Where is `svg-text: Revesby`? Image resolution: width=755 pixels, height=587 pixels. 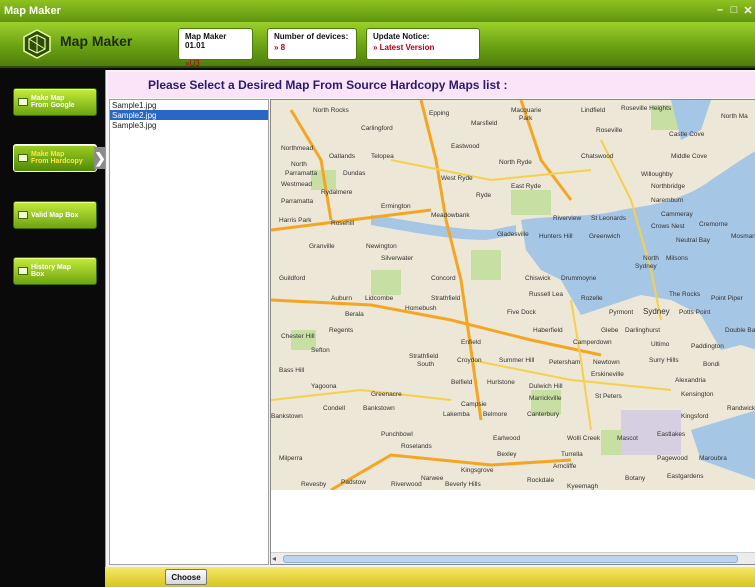 svg-text: Revesby is located at coordinates (314, 484).